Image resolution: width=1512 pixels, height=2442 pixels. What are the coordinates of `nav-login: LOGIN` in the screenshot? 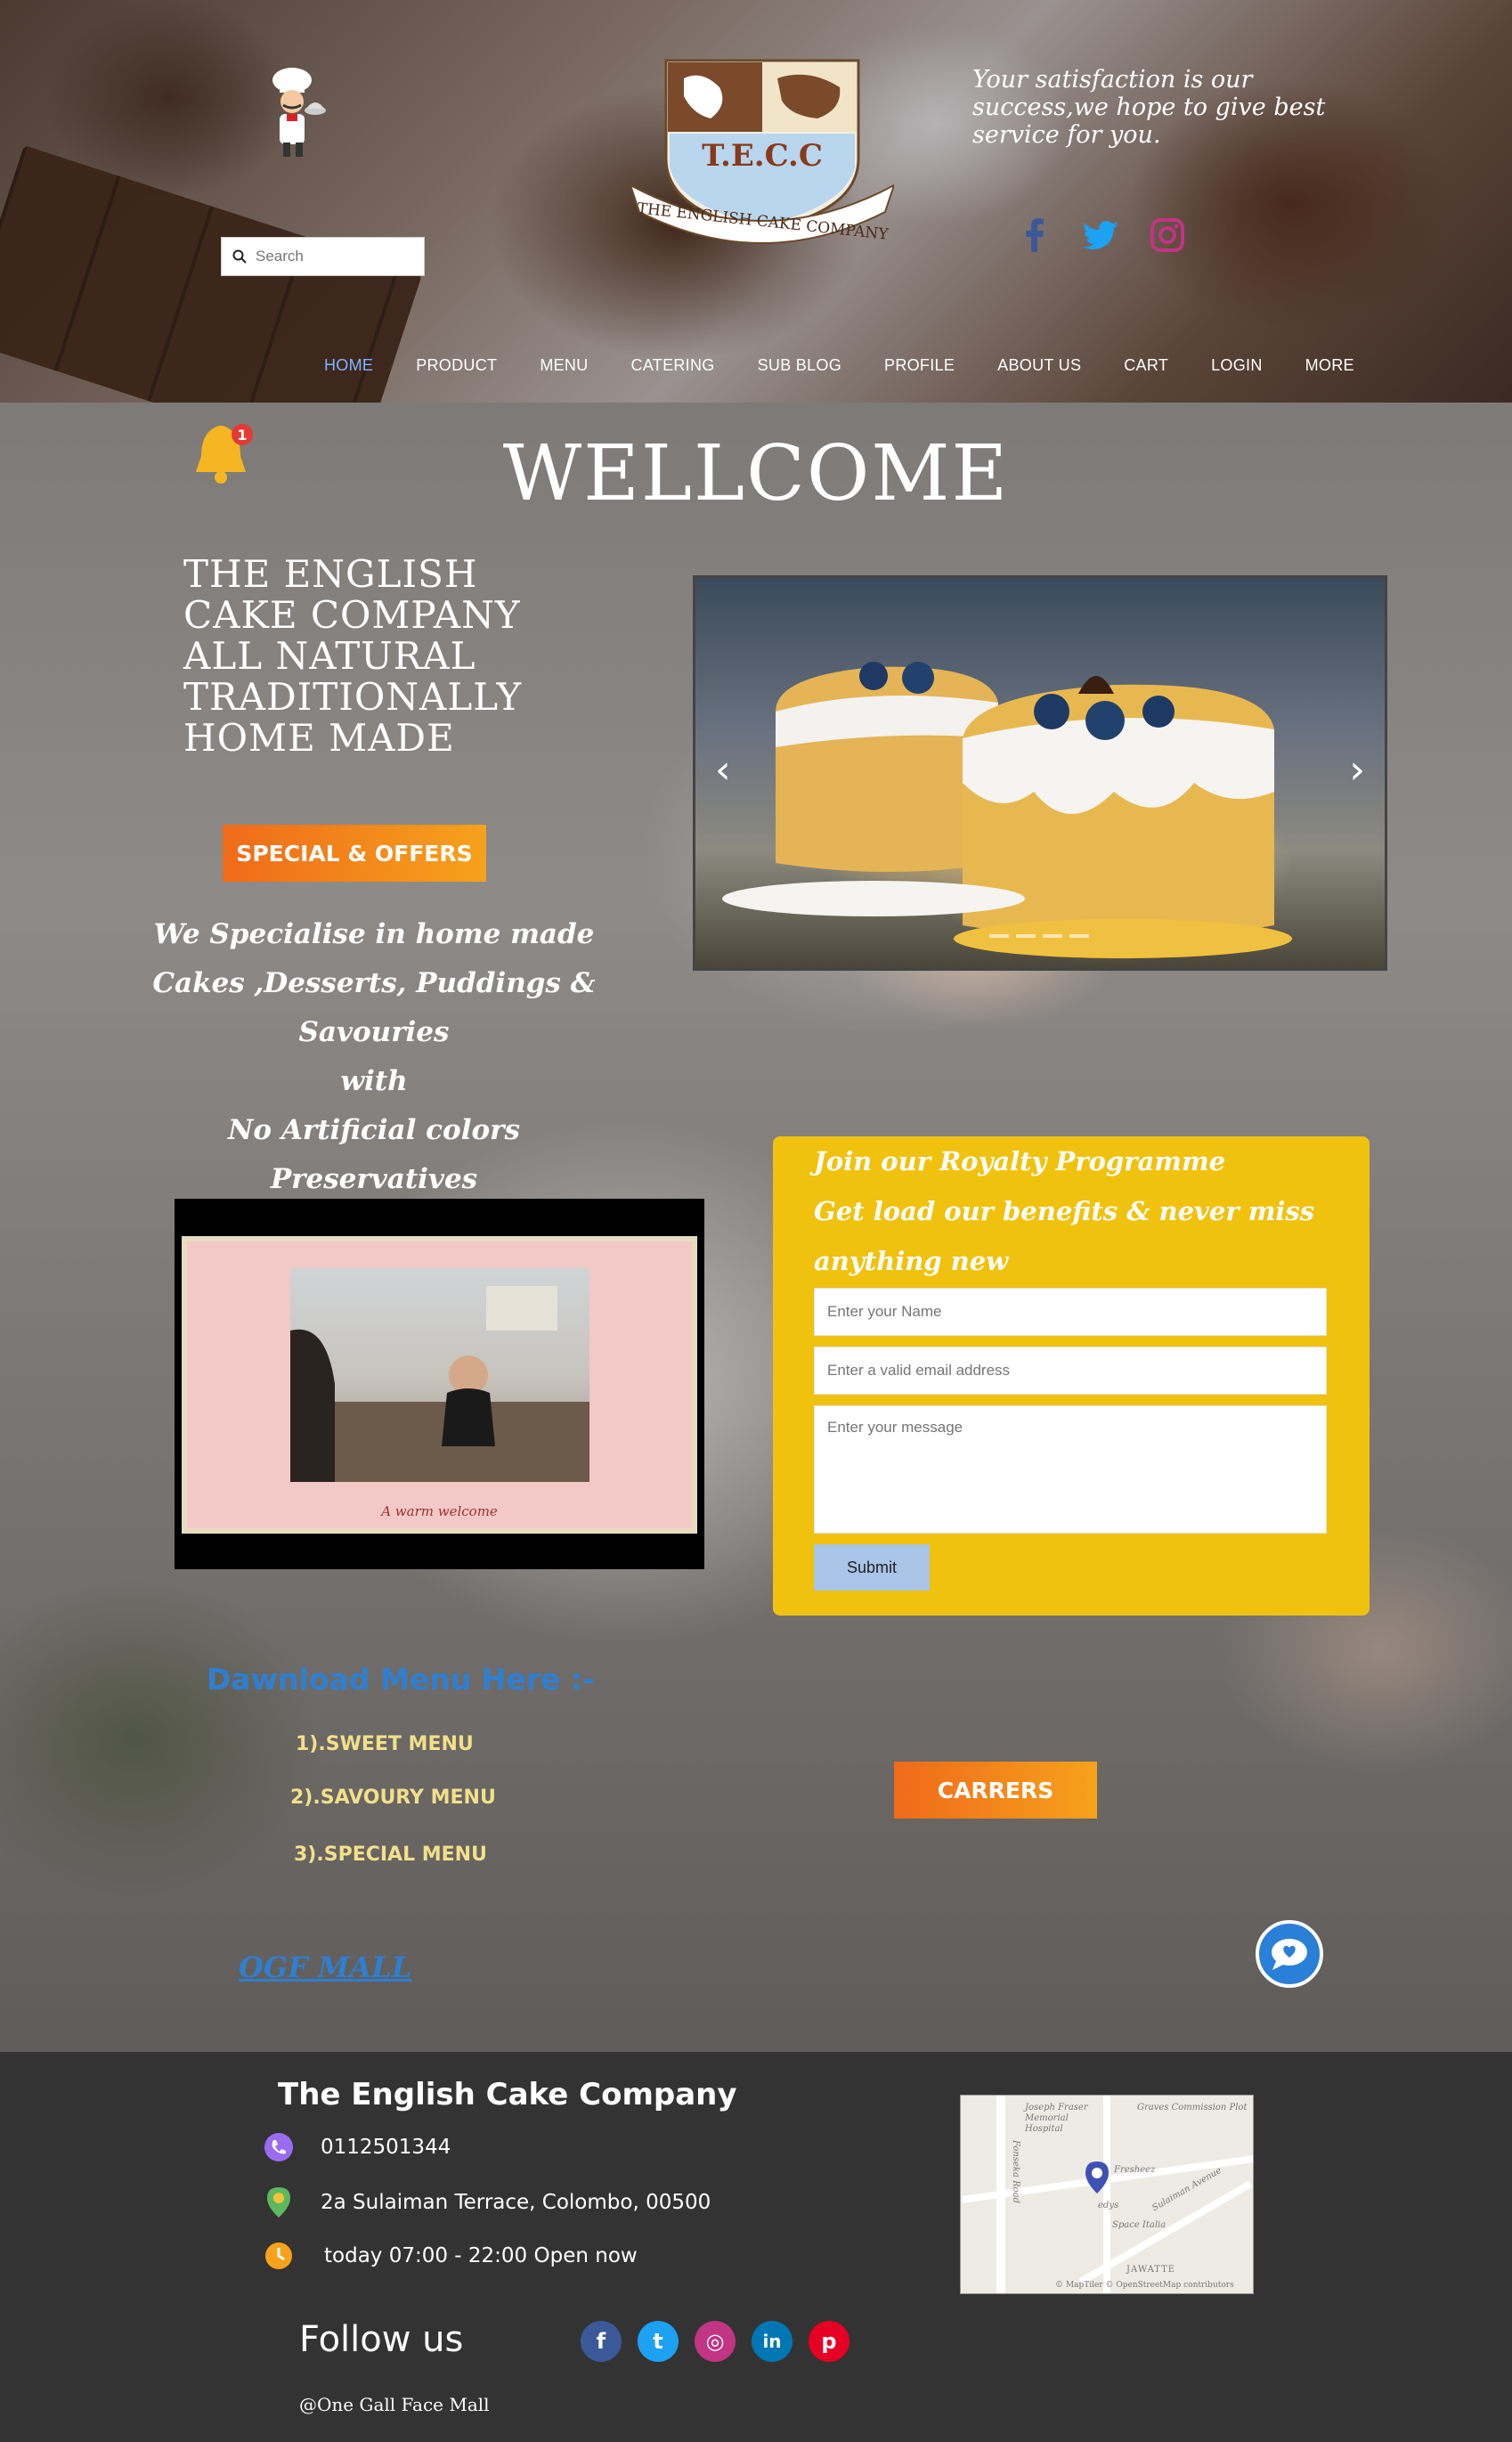 It's located at (1237, 365).